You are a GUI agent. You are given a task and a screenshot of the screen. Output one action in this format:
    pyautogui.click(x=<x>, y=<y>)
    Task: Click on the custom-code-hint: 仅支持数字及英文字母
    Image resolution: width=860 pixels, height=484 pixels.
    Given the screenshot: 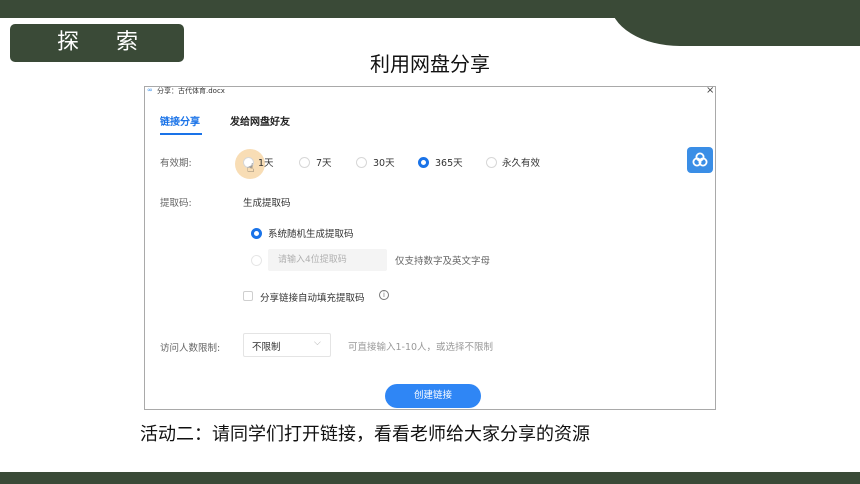 What is the action you would take?
    pyautogui.click(x=443, y=261)
    